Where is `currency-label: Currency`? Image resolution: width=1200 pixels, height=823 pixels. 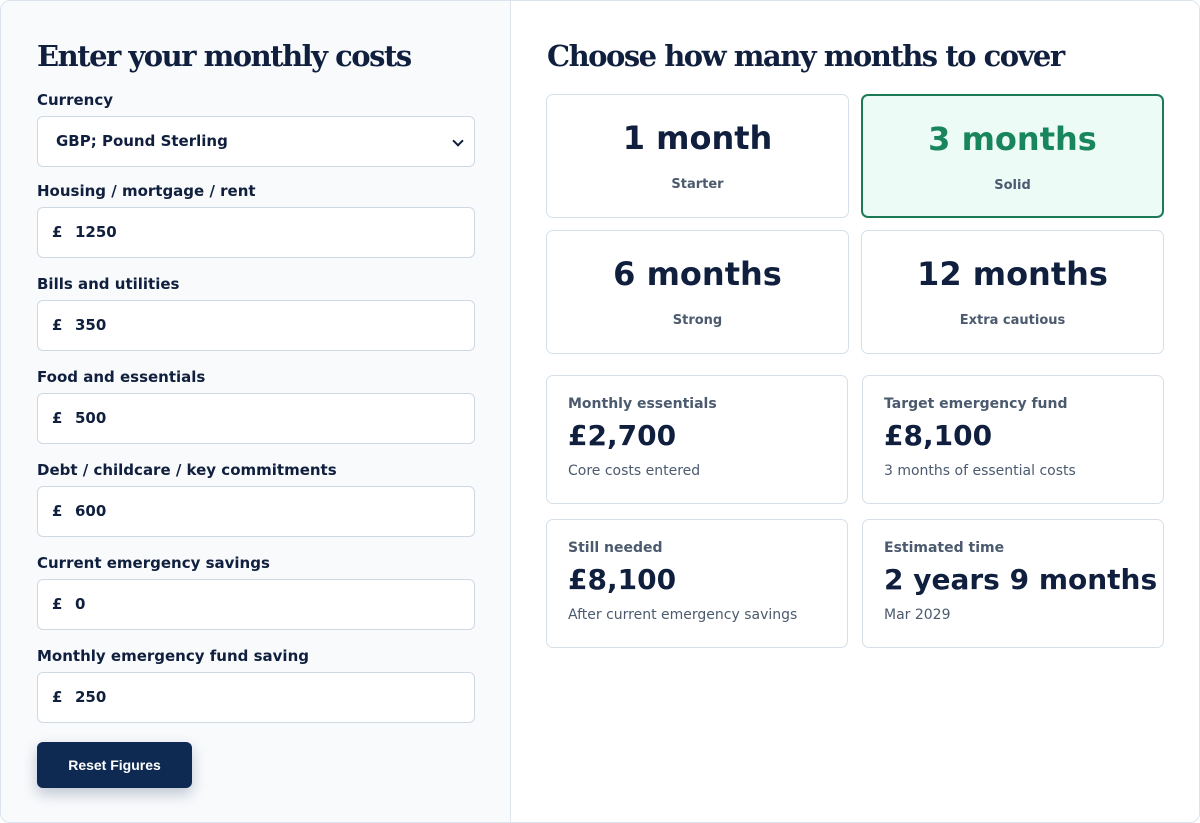 currency-label: Currency is located at coordinates (75, 100).